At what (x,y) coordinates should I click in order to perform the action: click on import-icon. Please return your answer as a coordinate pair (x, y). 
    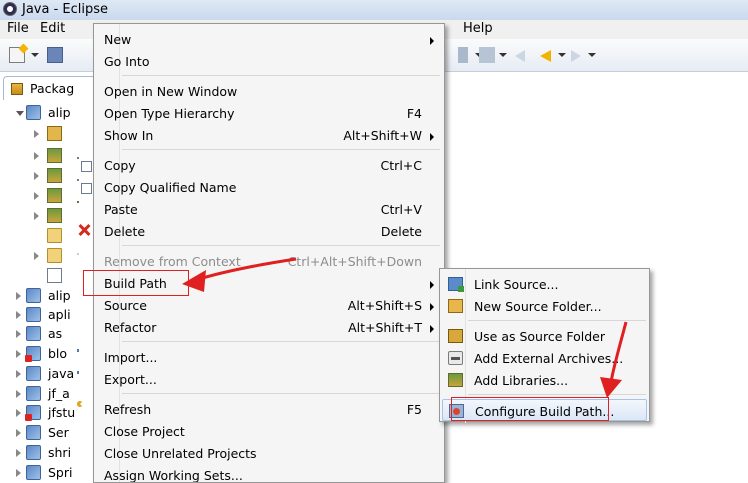
    Looking at the image, I should click on (78, 350).